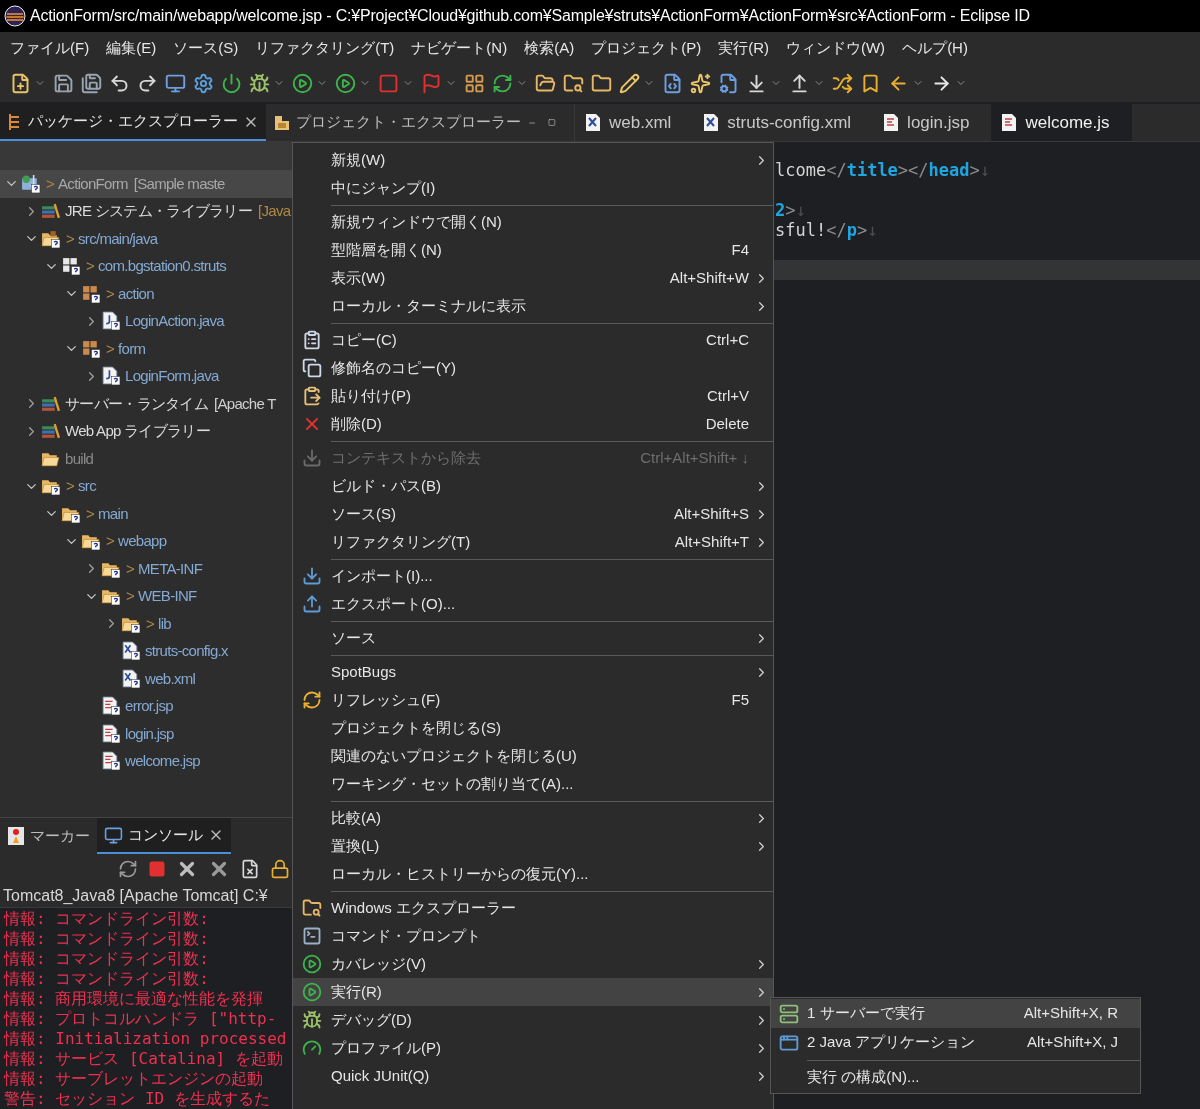  What do you see at coordinates (431, 83) in the screenshot?
I see `flag-icon` at bounding box center [431, 83].